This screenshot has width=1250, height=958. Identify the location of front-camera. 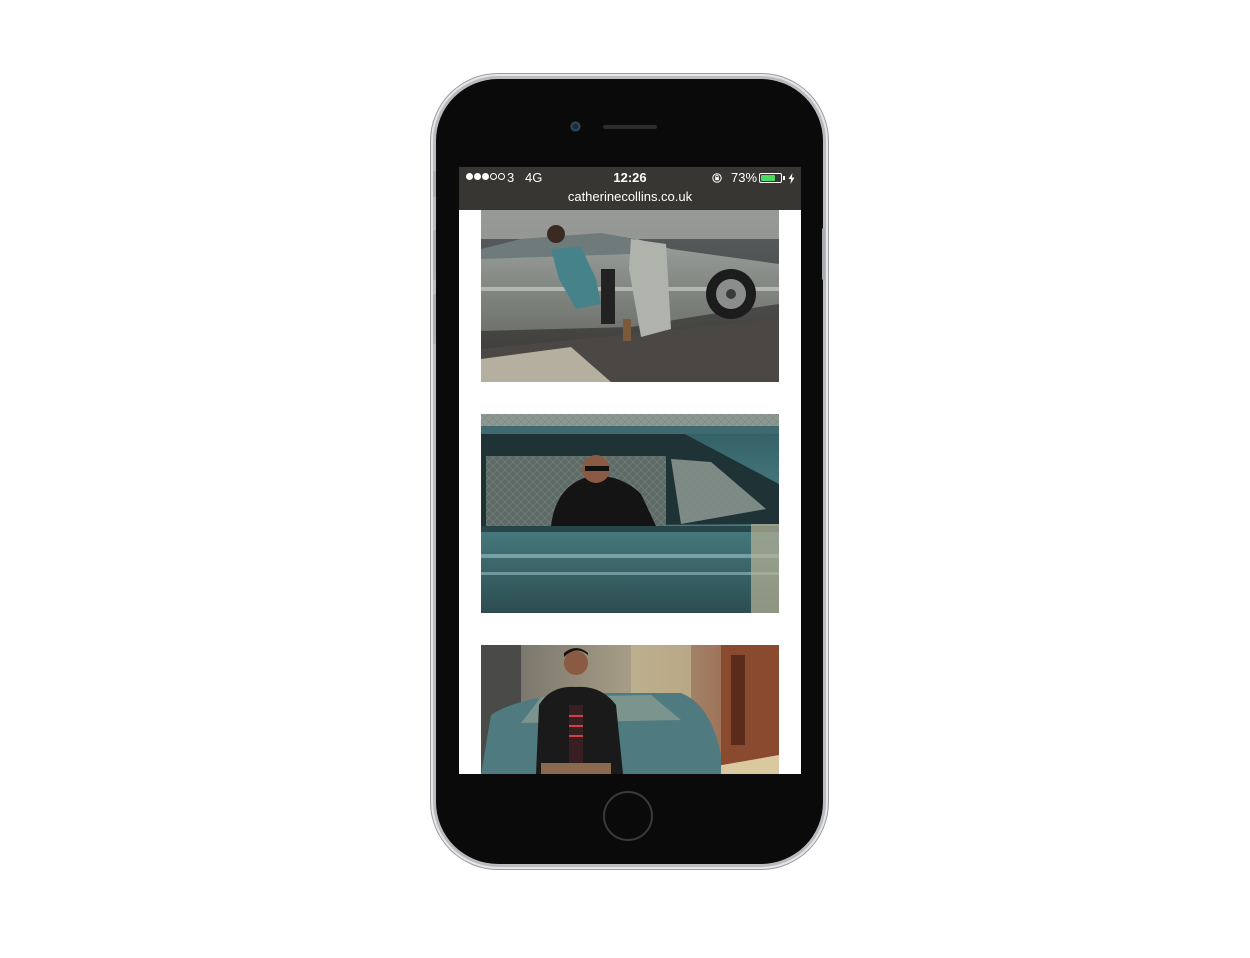
(575, 126).